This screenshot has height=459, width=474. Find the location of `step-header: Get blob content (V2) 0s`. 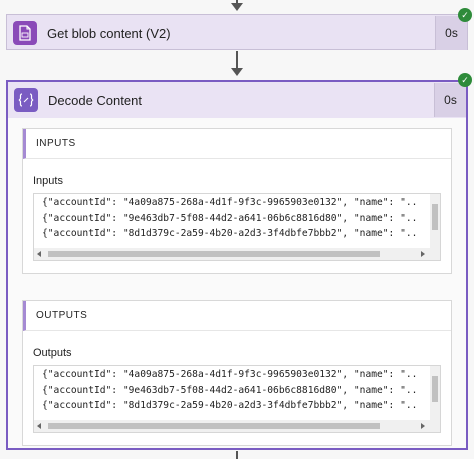

step-header: Get blob content (V2) 0s is located at coordinates (237, 33).